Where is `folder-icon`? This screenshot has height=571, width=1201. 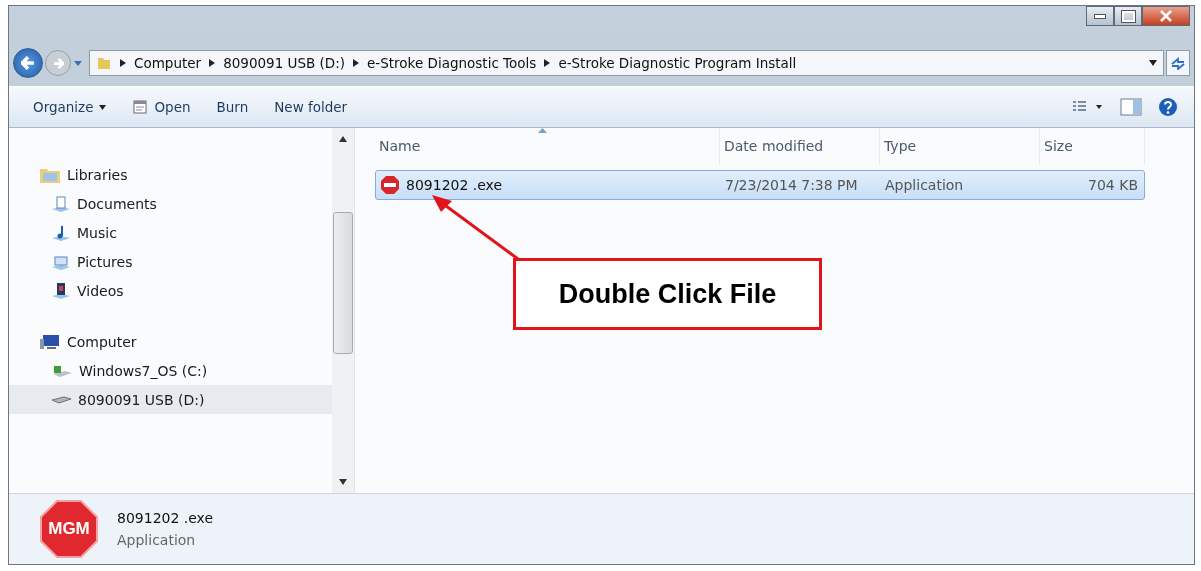
folder-icon is located at coordinates (104, 63).